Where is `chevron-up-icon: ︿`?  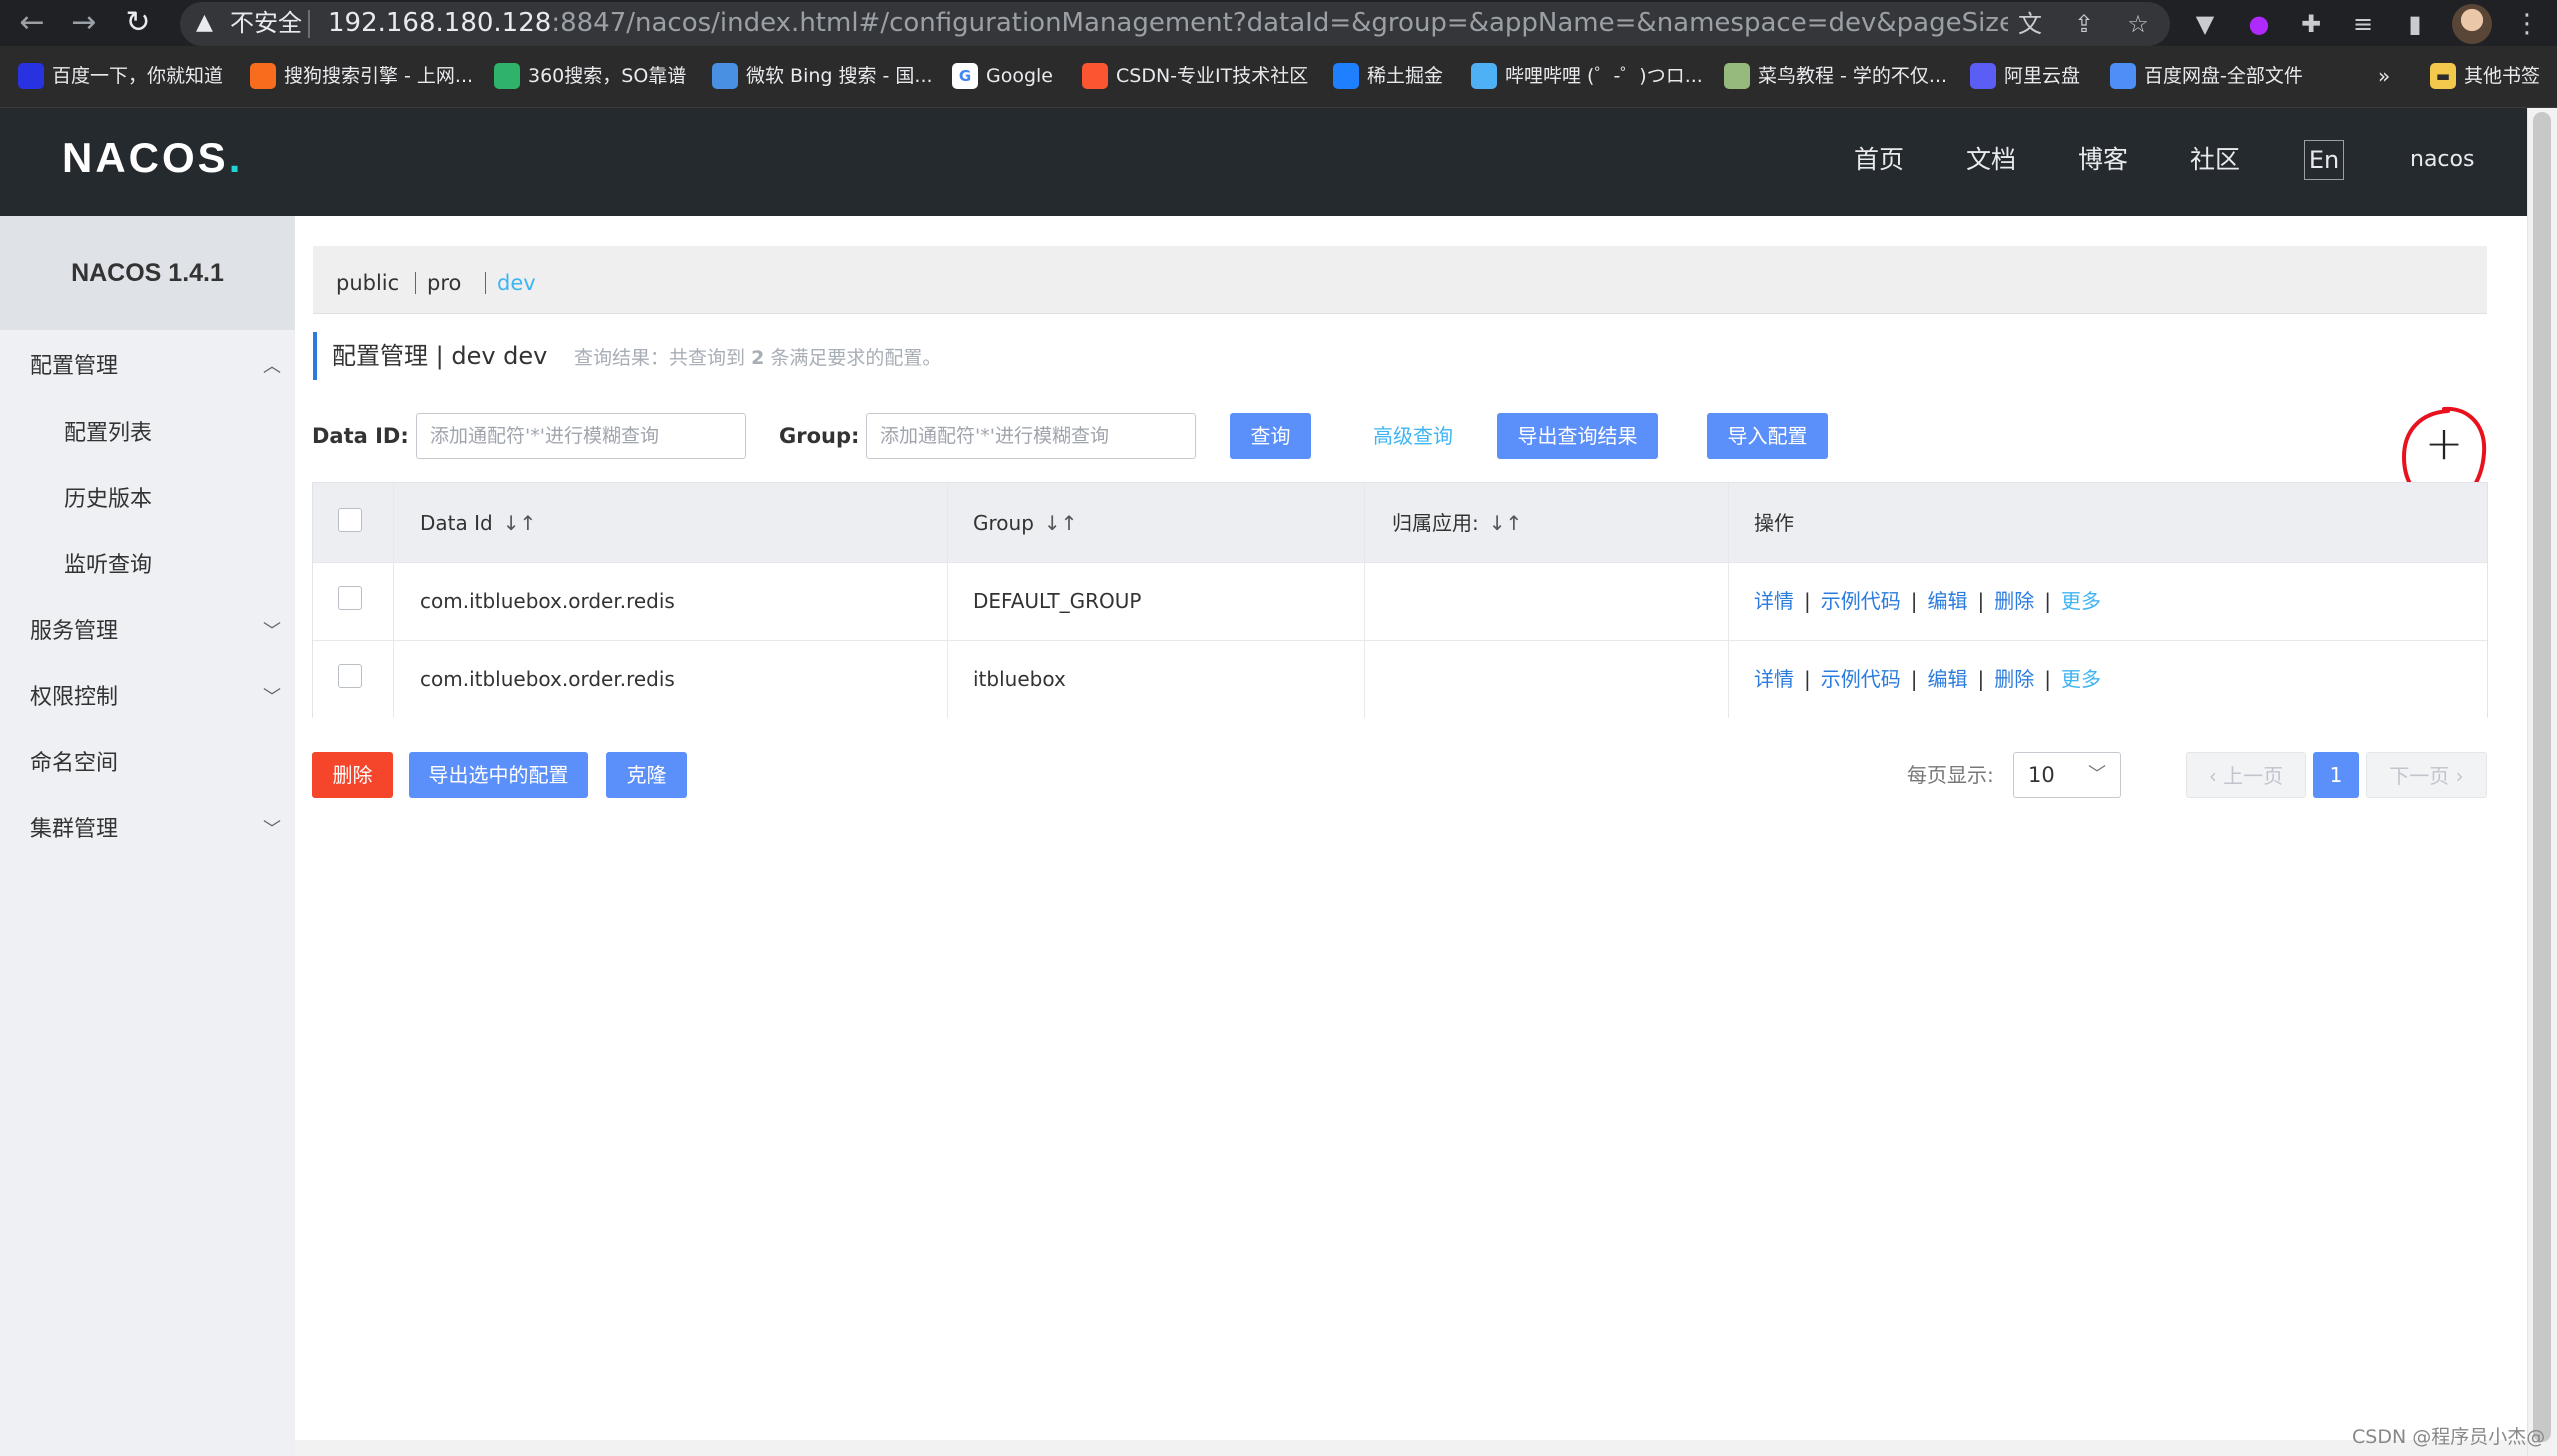 chevron-up-icon: ︿ is located at coordinates (272, 367).